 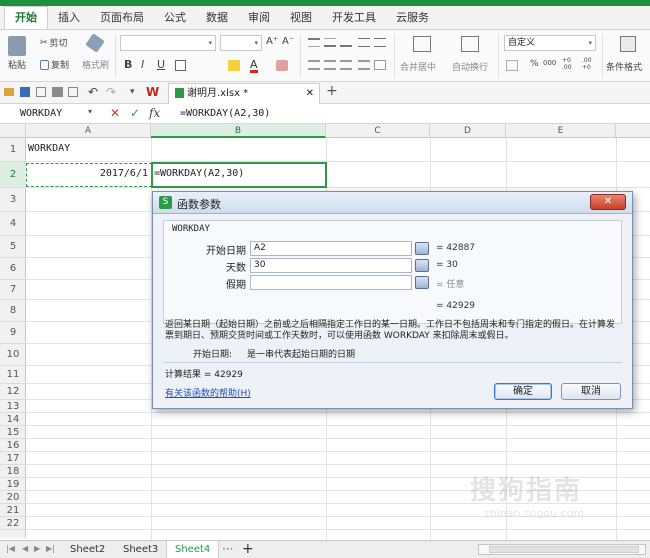 I want to click on sheet-tab-sheet4: Sheet4, so click(x=193, y=549).